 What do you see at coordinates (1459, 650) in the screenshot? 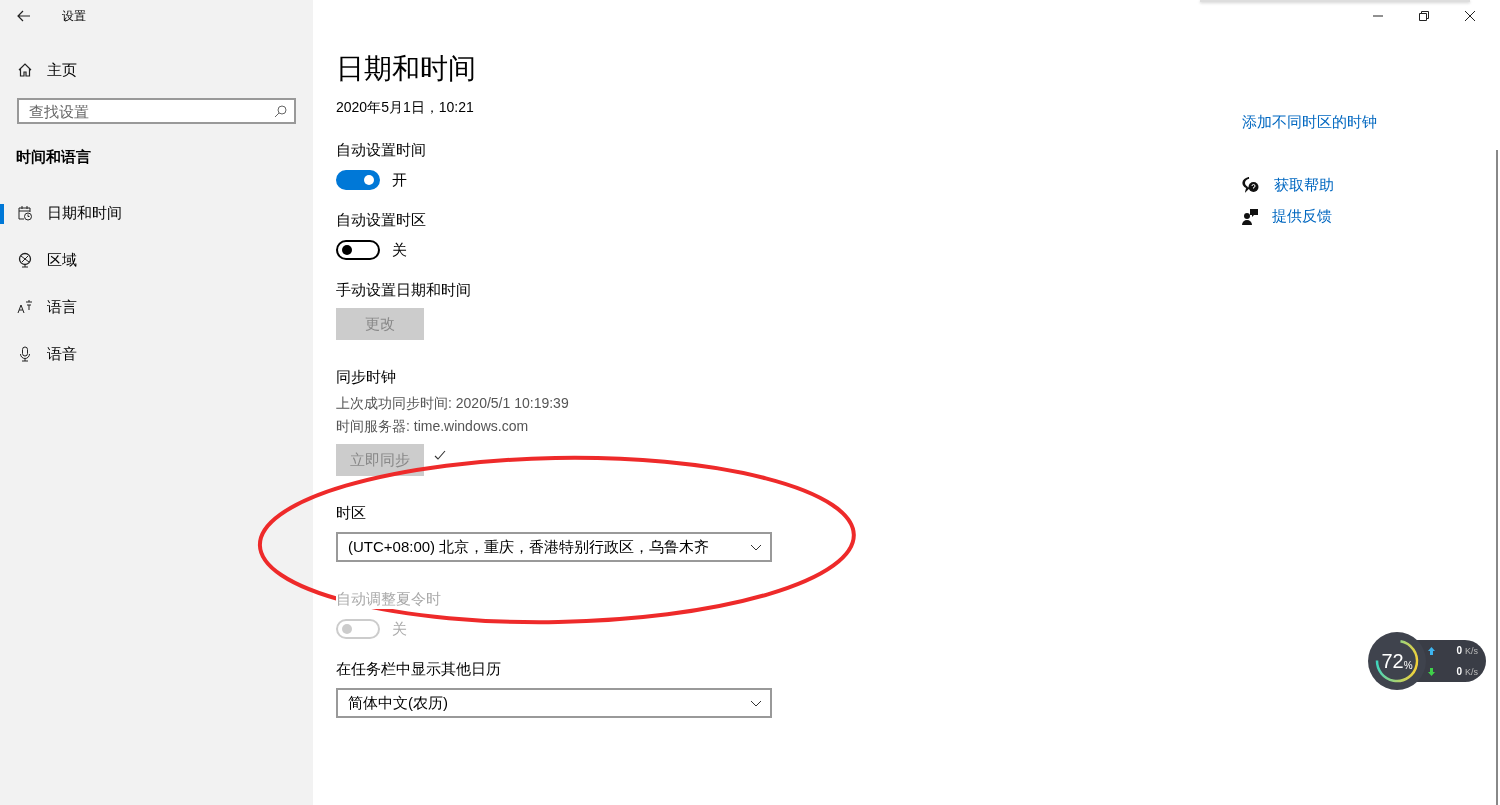
I see `upload-rate: 0` at bounding box center [1459, 650].